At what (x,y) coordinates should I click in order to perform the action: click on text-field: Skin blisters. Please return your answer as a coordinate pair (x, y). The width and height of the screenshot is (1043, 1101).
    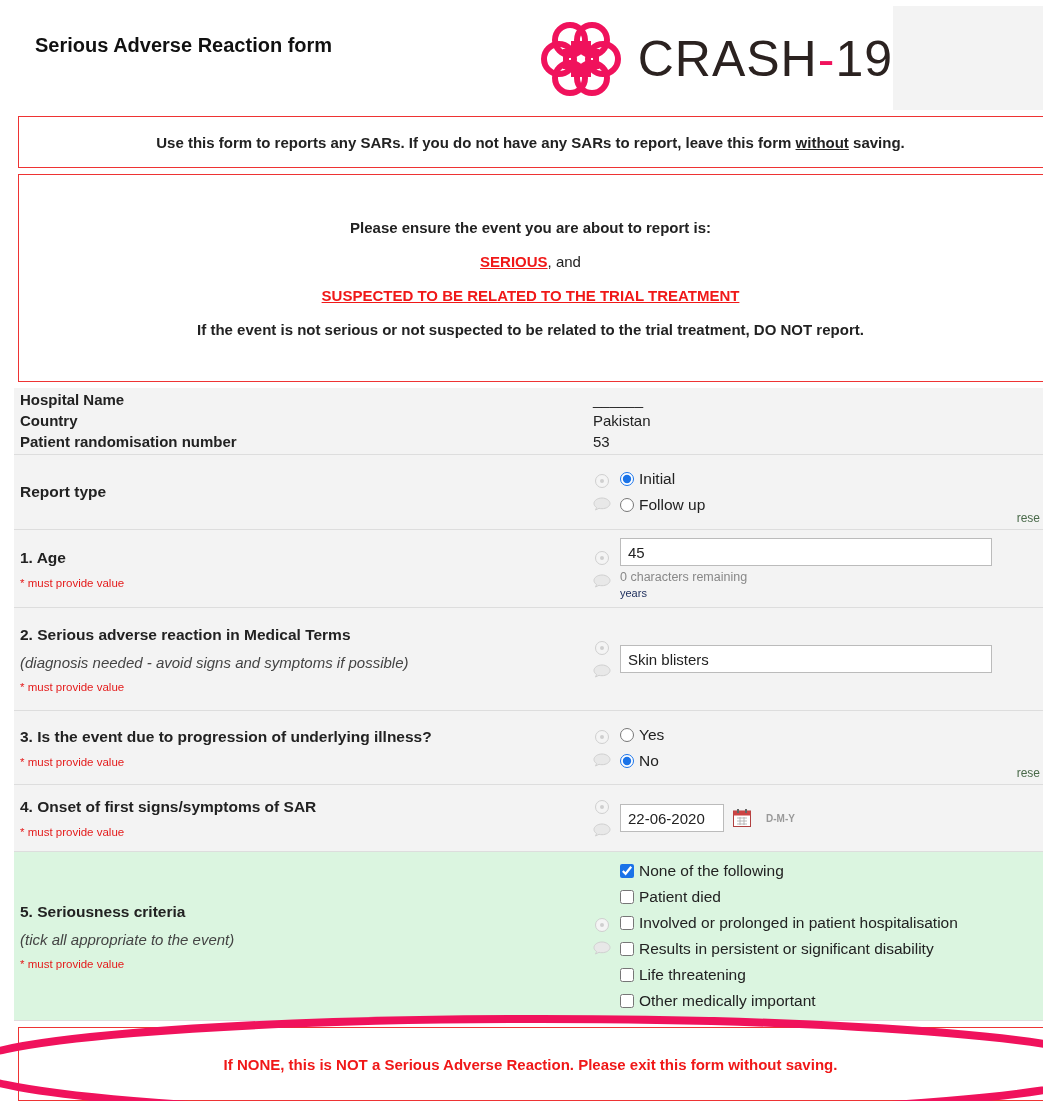
    Looking at the image, I should click on (806, 659).